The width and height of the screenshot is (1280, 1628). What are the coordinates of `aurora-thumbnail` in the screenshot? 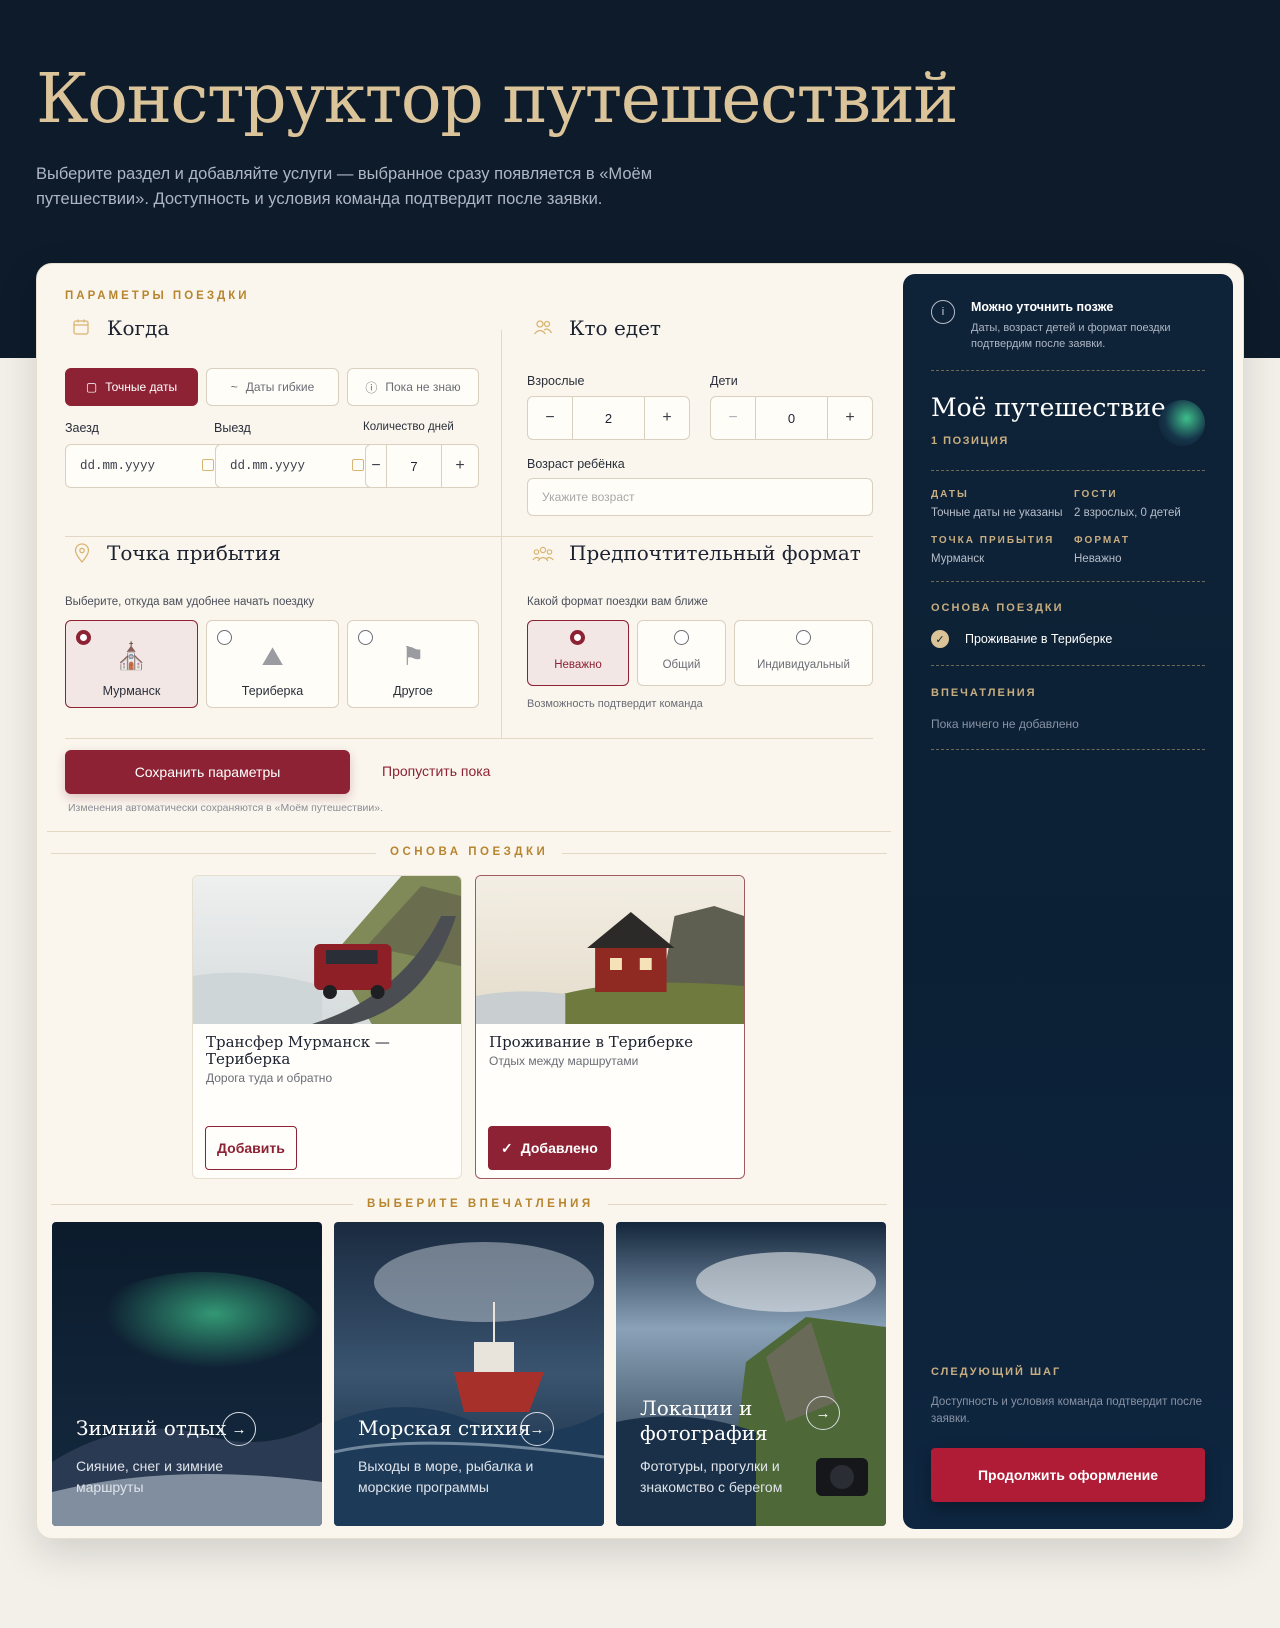 It's located at (1182, 423).